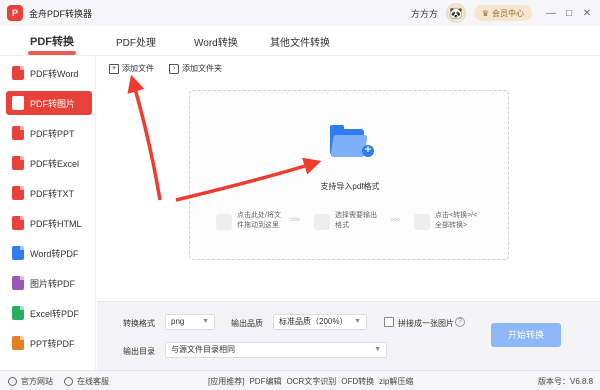 The image size is (600, 390). What do you see at coordinates (569, 13) in the screenshot?
I see `maximize-button: □` at bounding box center [569, 13].